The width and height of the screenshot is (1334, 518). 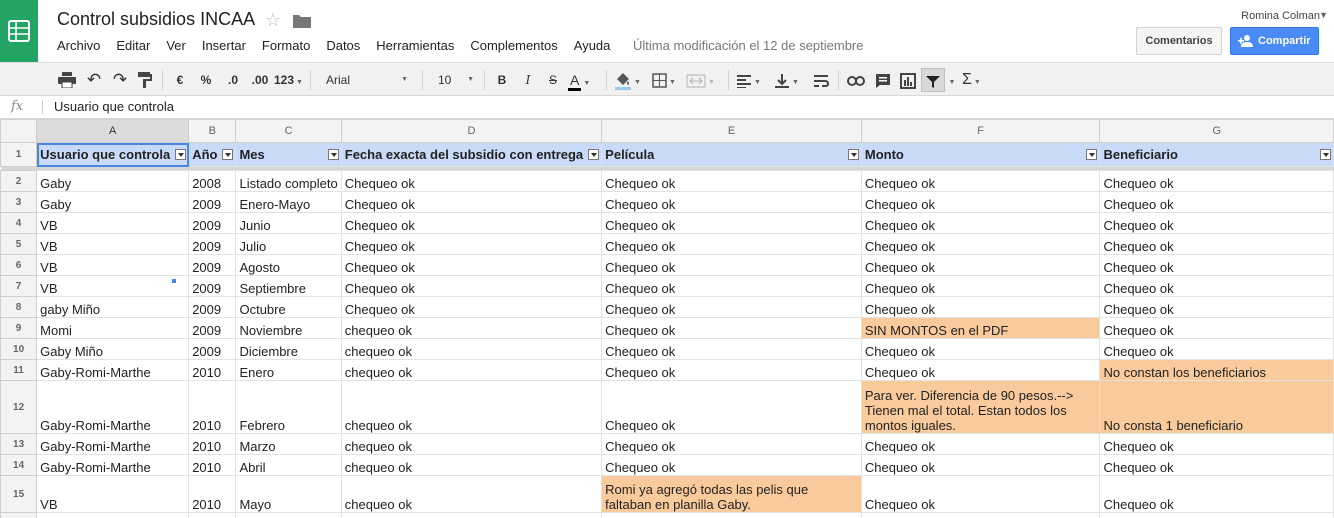 I want to click on grid-cell: SIN MONTOS en el PDF, so click(x=980, y=328).